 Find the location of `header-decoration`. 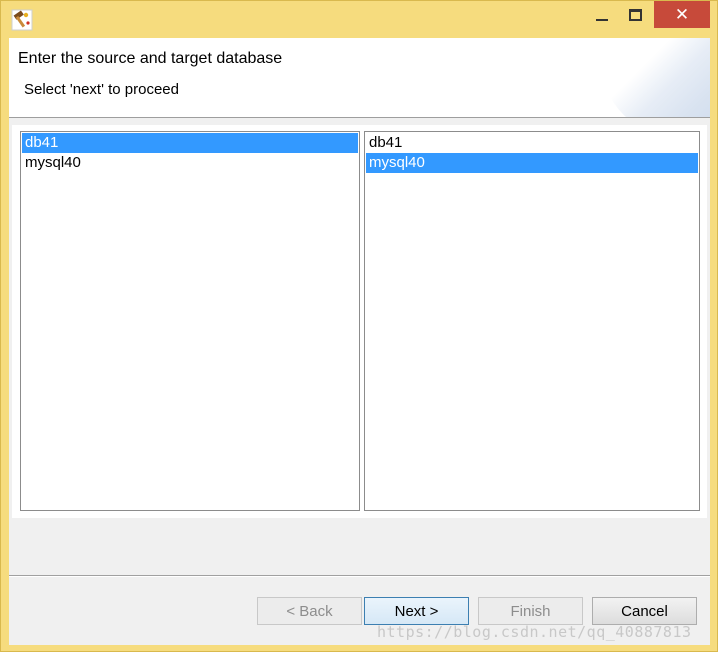

header-decoration is located at coordinates (655, 77).